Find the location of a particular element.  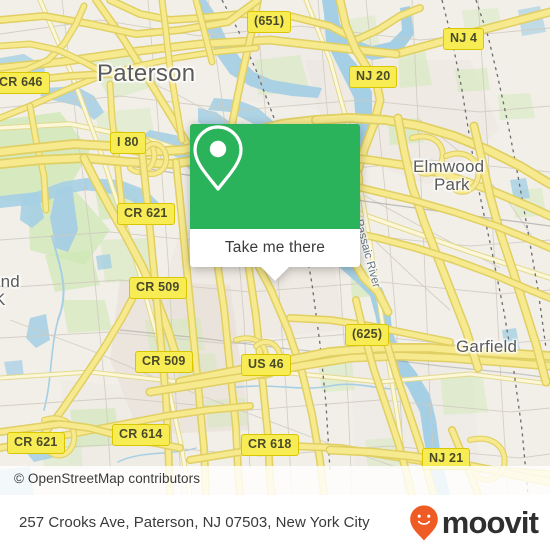

road-shield-nj4: NJ 4 is located at coordinates (464, 39).